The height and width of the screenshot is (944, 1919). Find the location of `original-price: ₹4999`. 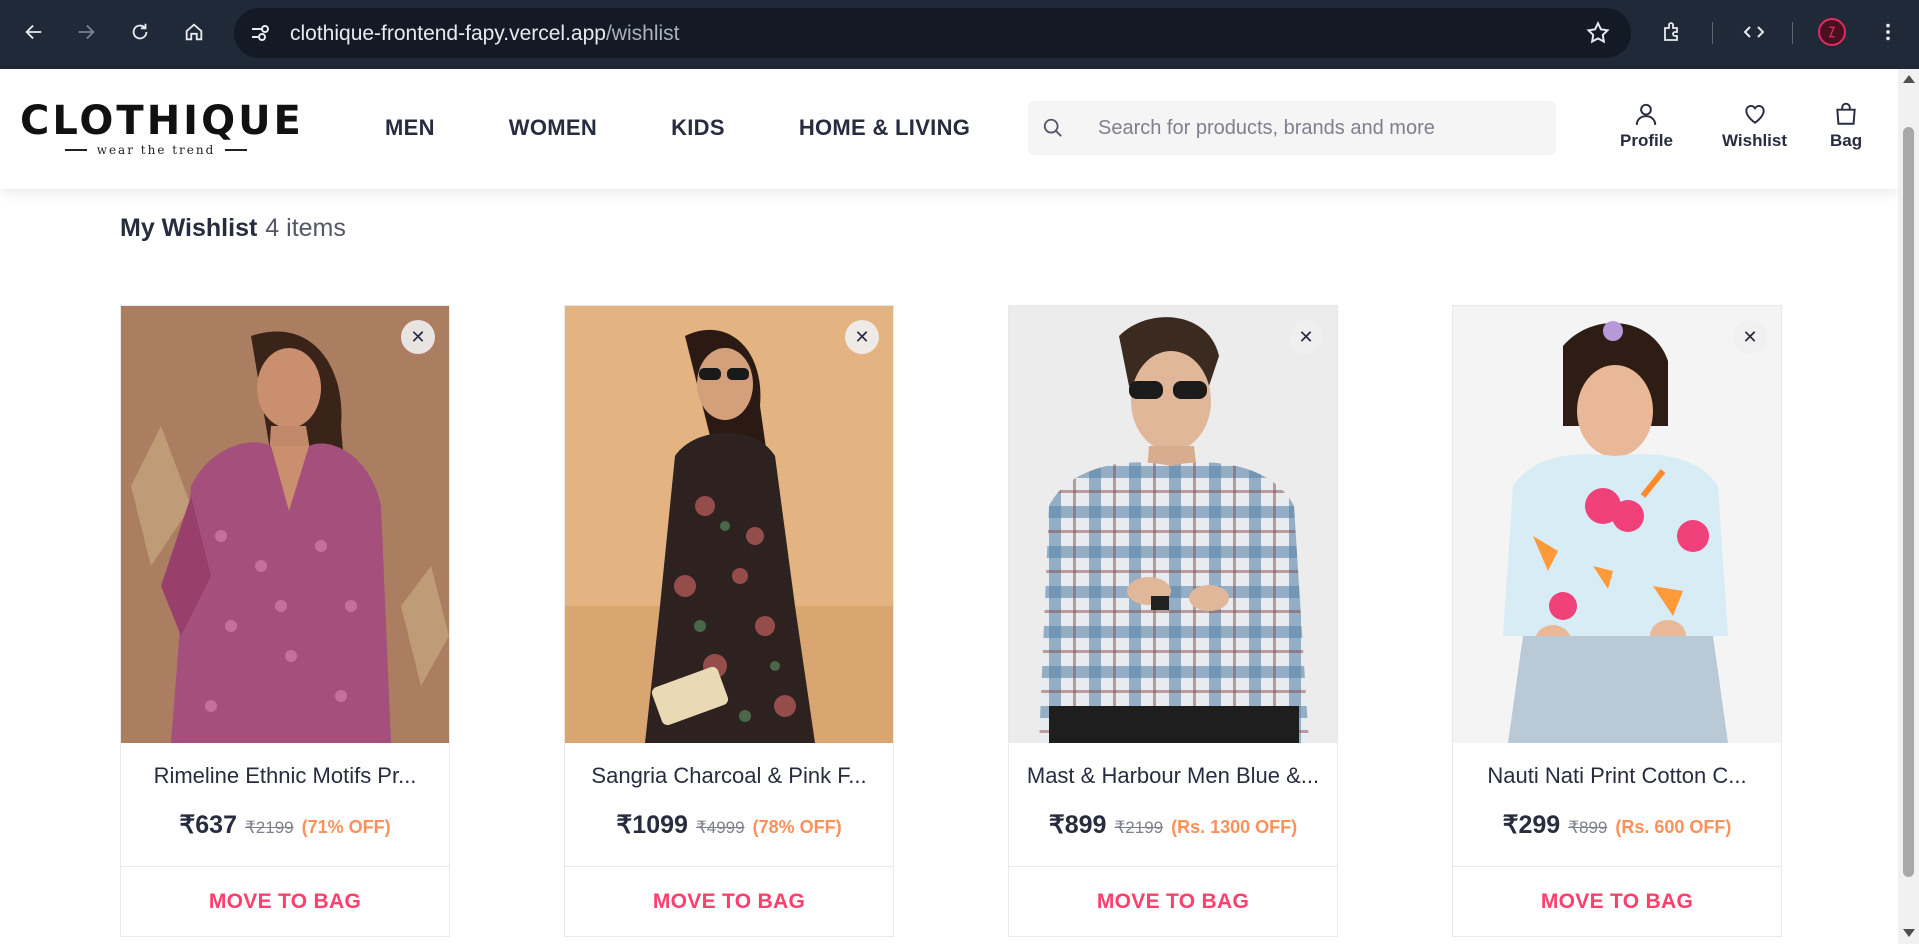

original-price: ₹4999 is located at coordinates (720, 827).